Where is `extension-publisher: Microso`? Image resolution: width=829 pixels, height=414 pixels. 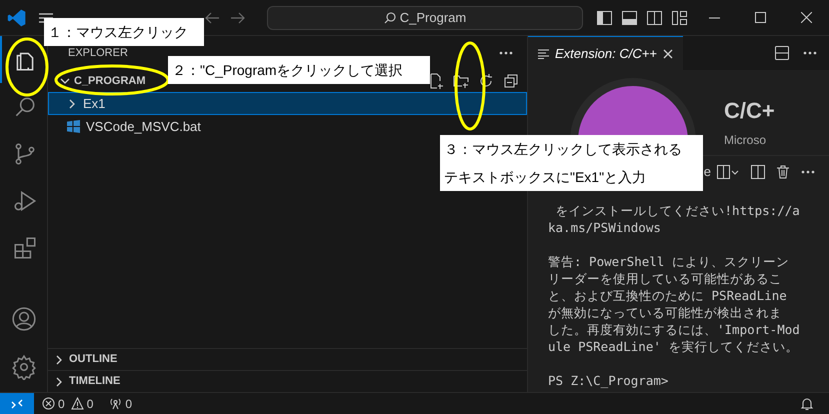 extension-publisher: Microso is located at coordinates (746, 140).